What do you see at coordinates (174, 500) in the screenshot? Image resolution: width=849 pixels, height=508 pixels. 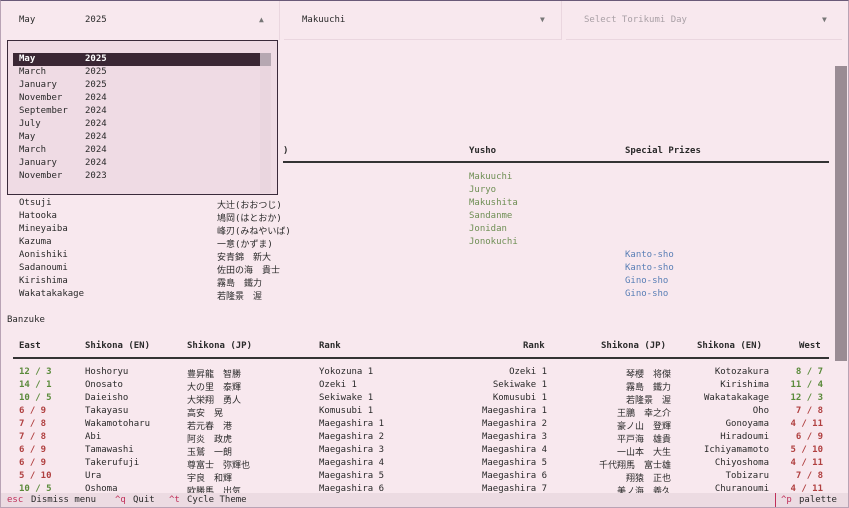 I see `theme-key: ^t` at bounding box center [174, 500].